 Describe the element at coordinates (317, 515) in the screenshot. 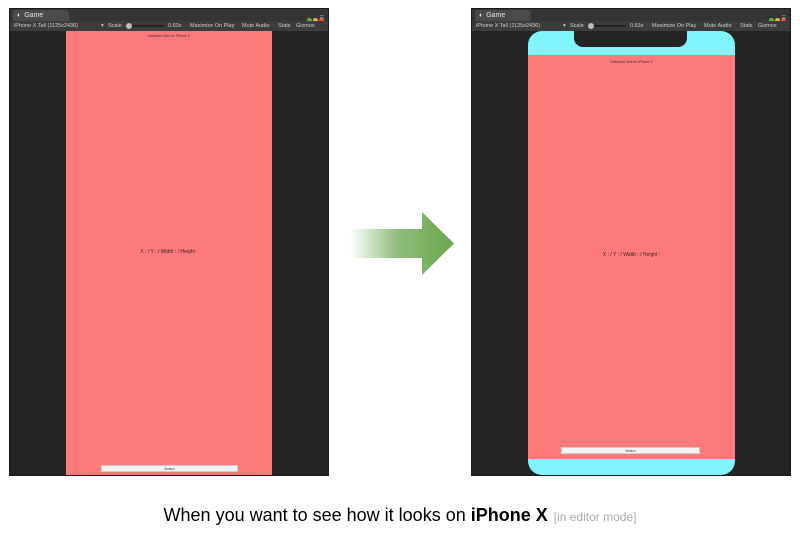

I see `caption-prefix: When you want to see how it looks on` at that location.